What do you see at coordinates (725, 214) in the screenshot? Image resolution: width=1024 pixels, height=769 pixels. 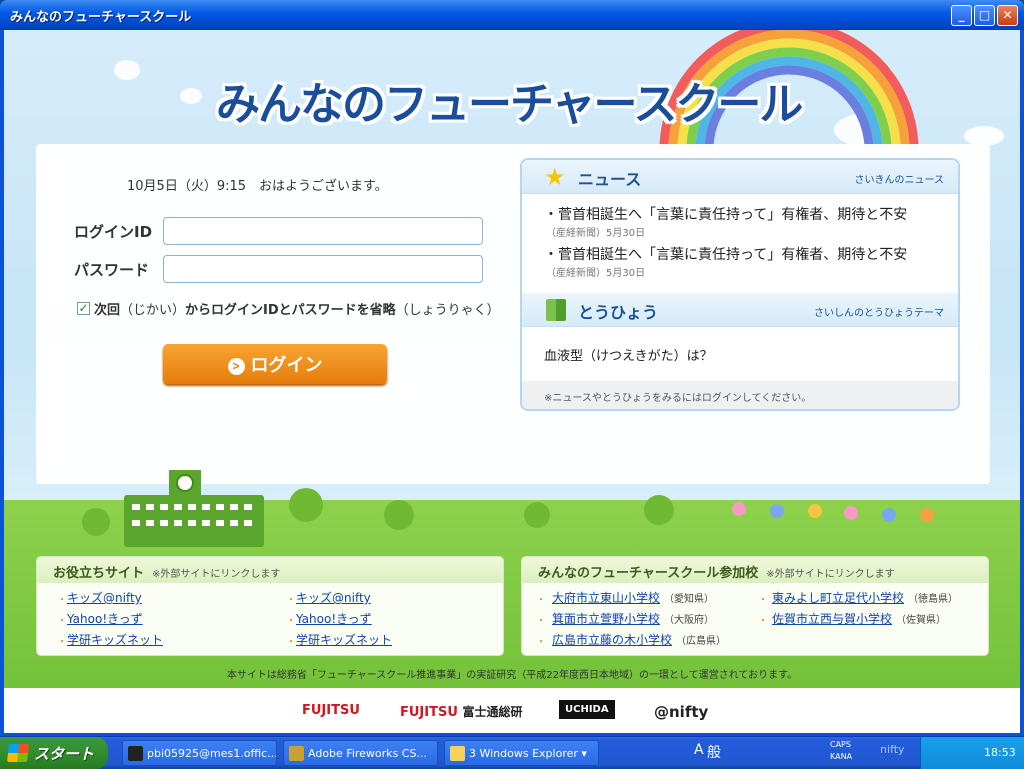 I see `news-headline-1: ・菅首相誕生へ「言葉に責任持って」有権者、期待と不安` at bounding box center [725, 214].